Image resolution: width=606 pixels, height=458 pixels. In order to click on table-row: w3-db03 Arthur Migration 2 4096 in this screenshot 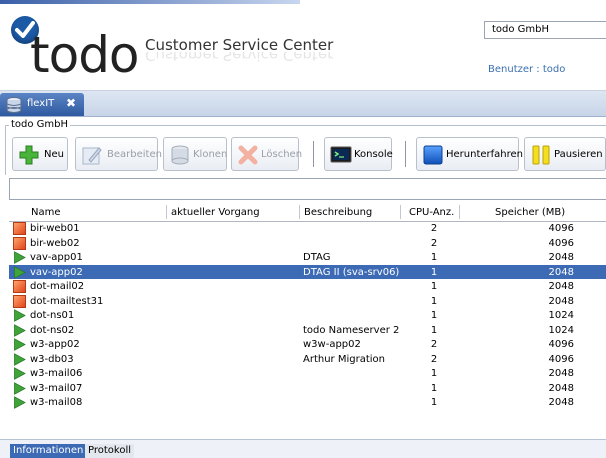, I will do `click(307, 359)`.